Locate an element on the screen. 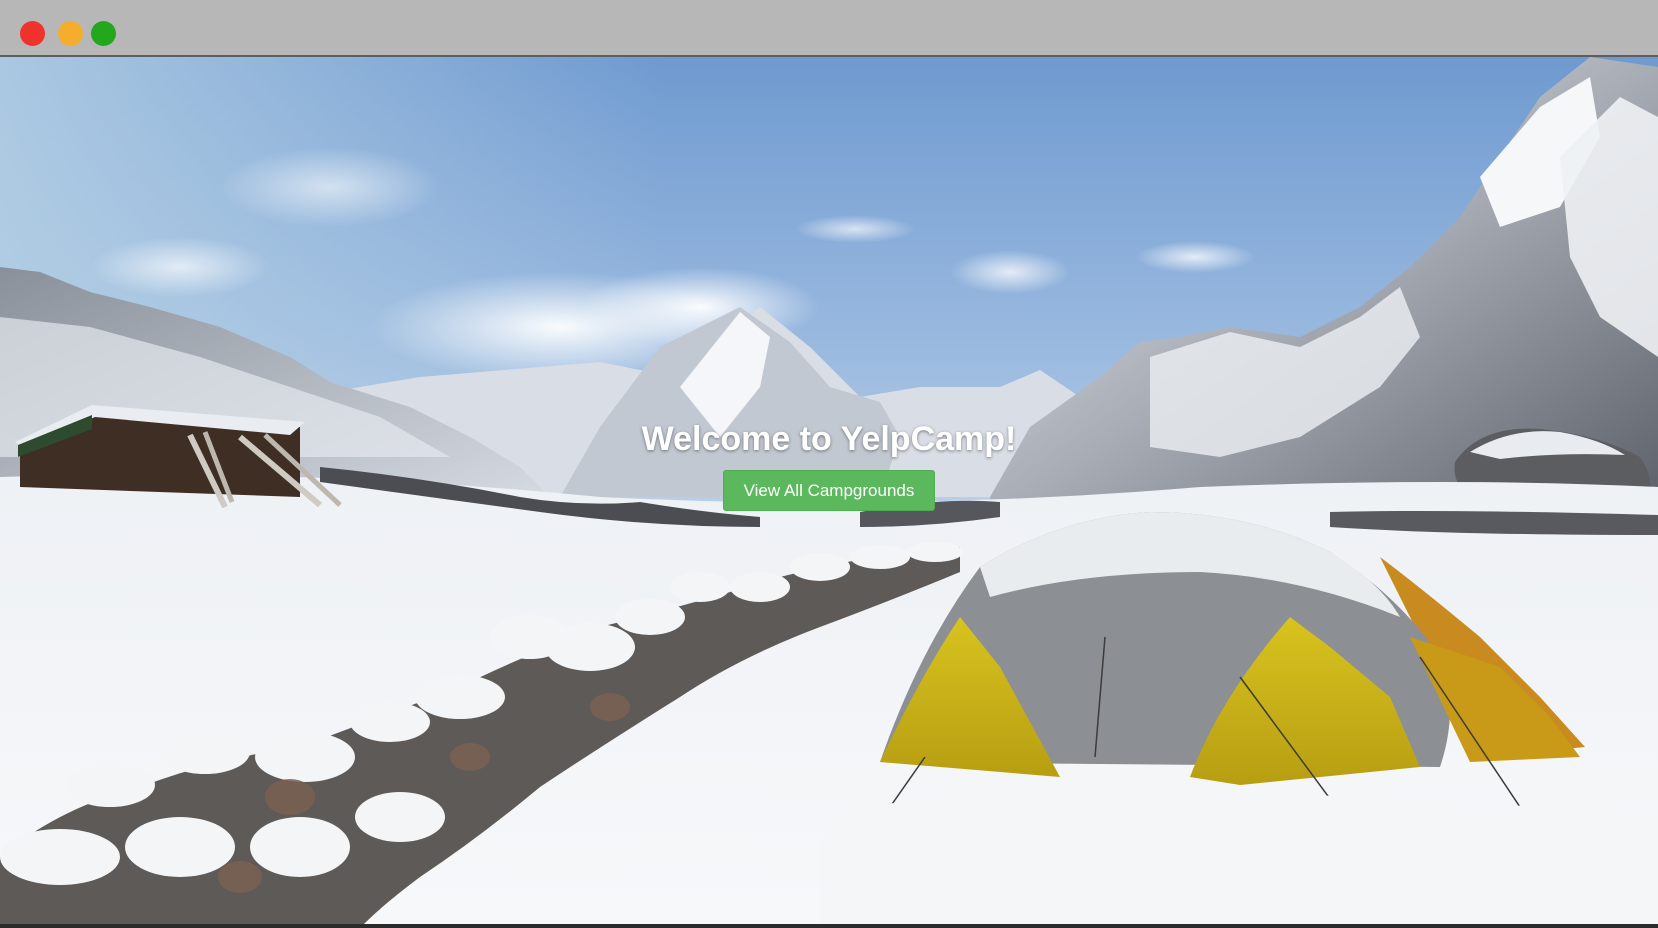 The image size is (1658, 928). view-all-campgrounds-button: View All Campgrounds is located at coordinates (829, 490).